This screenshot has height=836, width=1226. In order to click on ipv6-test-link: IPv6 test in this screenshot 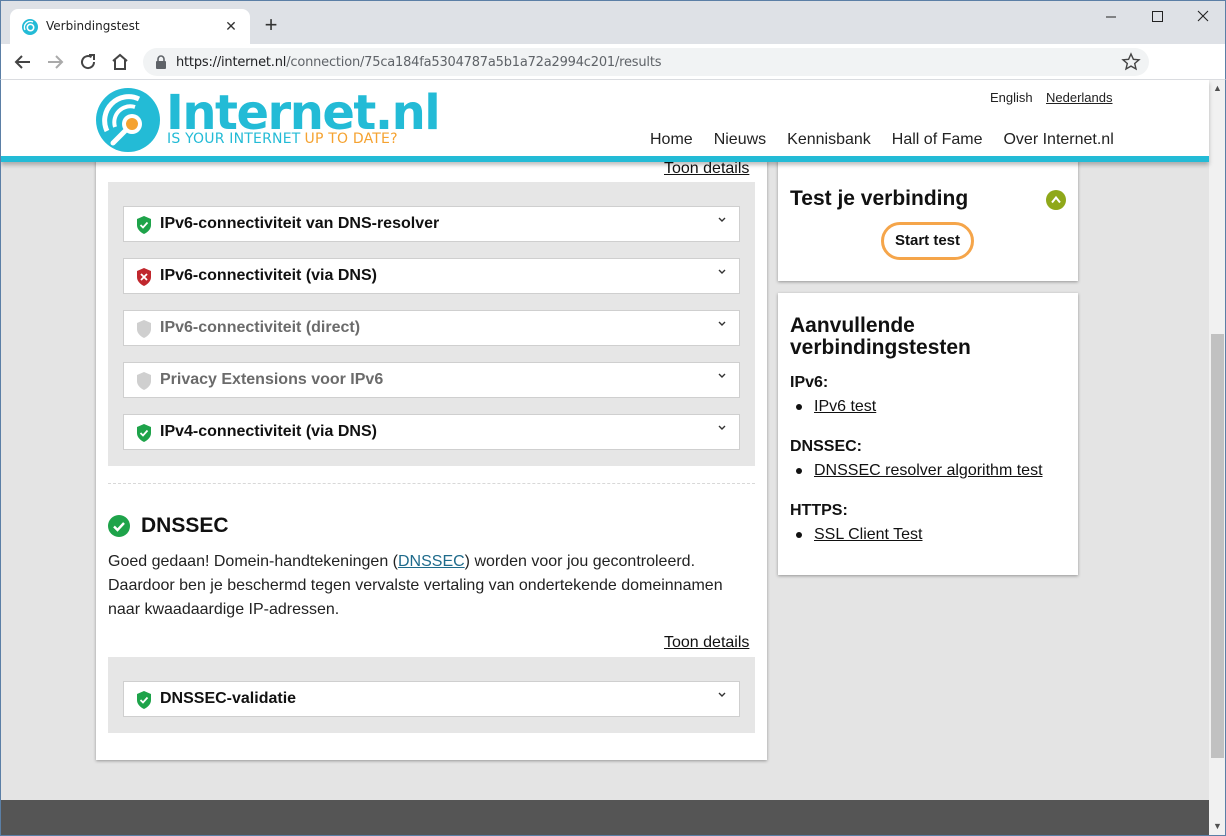, I will do `click(845, 407)`.